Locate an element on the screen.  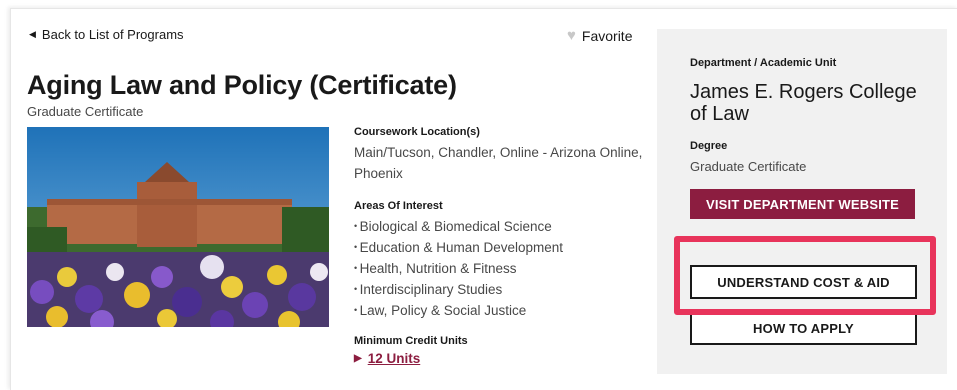
credits-label: Minimum Credit Units is located at coordinates (411, 341).